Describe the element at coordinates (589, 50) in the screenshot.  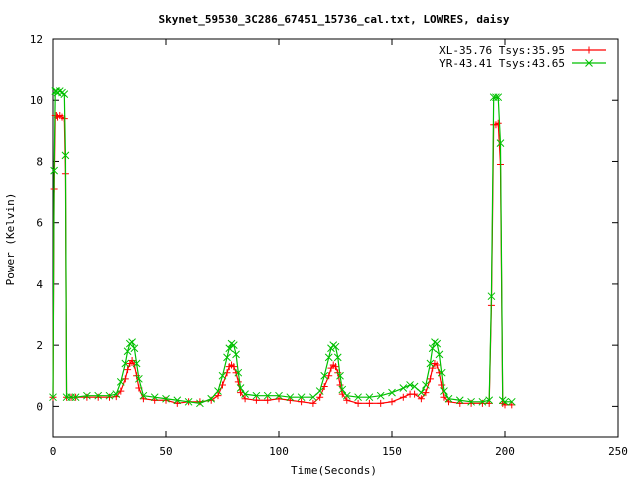
I see `legend-marker` at that location.